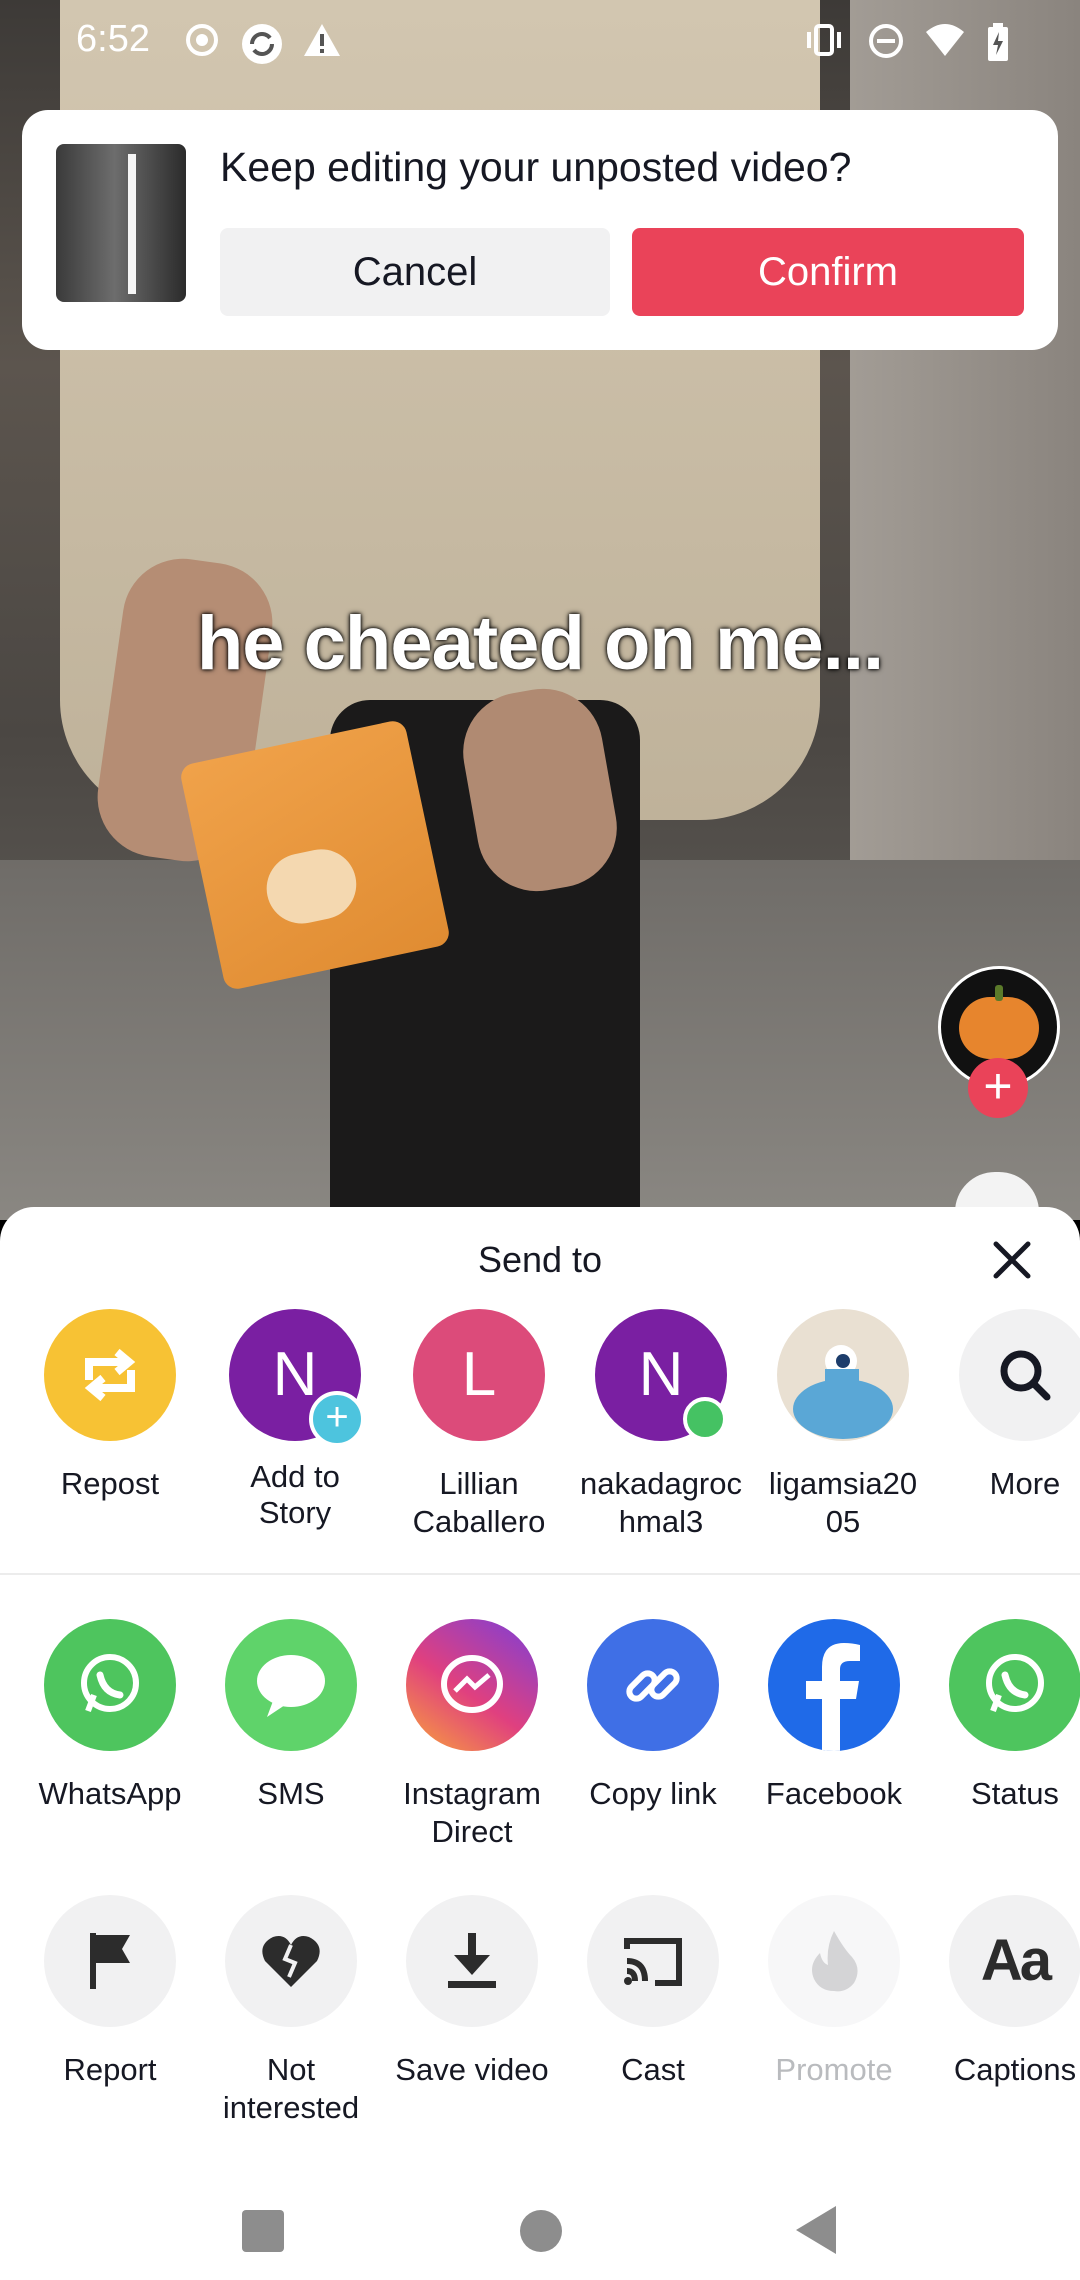 The image size is (1080, 2280). Describe the element at coordinates (261, 43) in the screenshot. I see `sync-icon` at that location.